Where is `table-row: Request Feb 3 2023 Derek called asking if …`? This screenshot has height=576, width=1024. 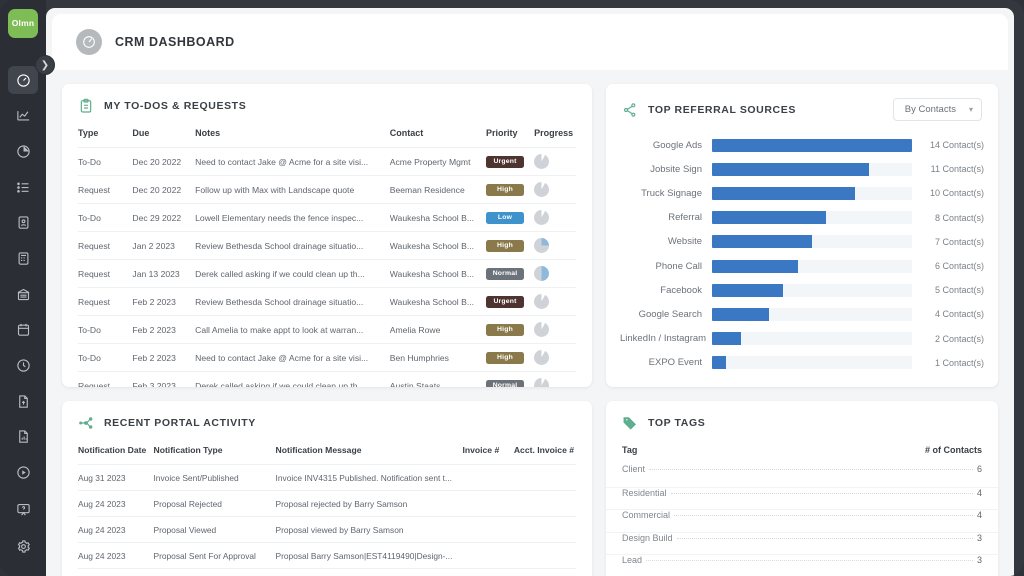 table-row: Request Feb 3 2023 Derek called asking if … is located at coordinates (327, 379).